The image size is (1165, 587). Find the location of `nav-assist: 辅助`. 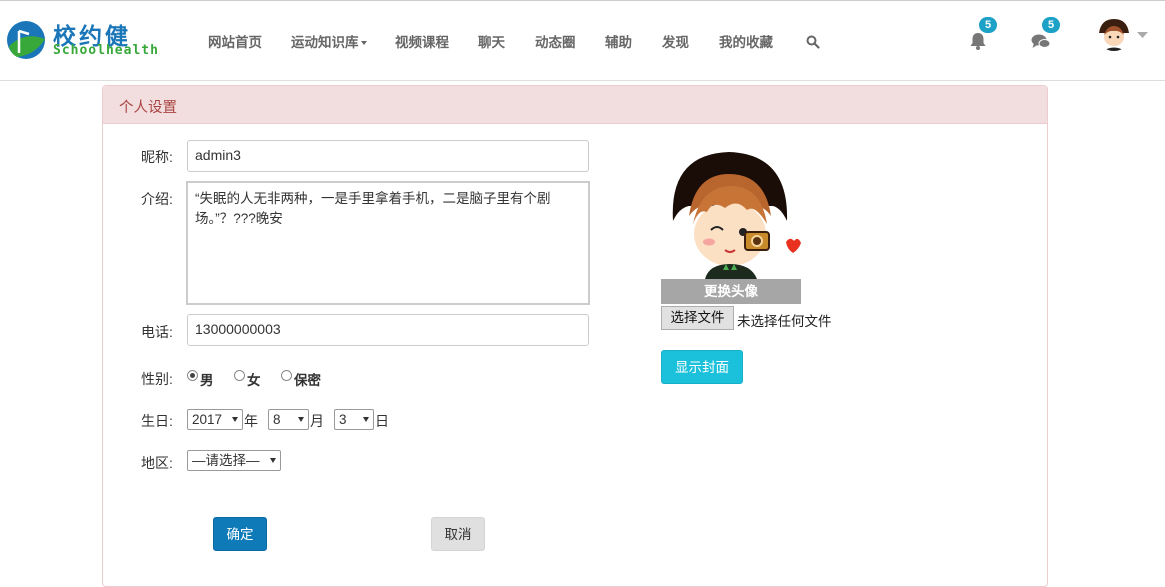

nav-assist: 辅助 is located at coordinates (618, 41).